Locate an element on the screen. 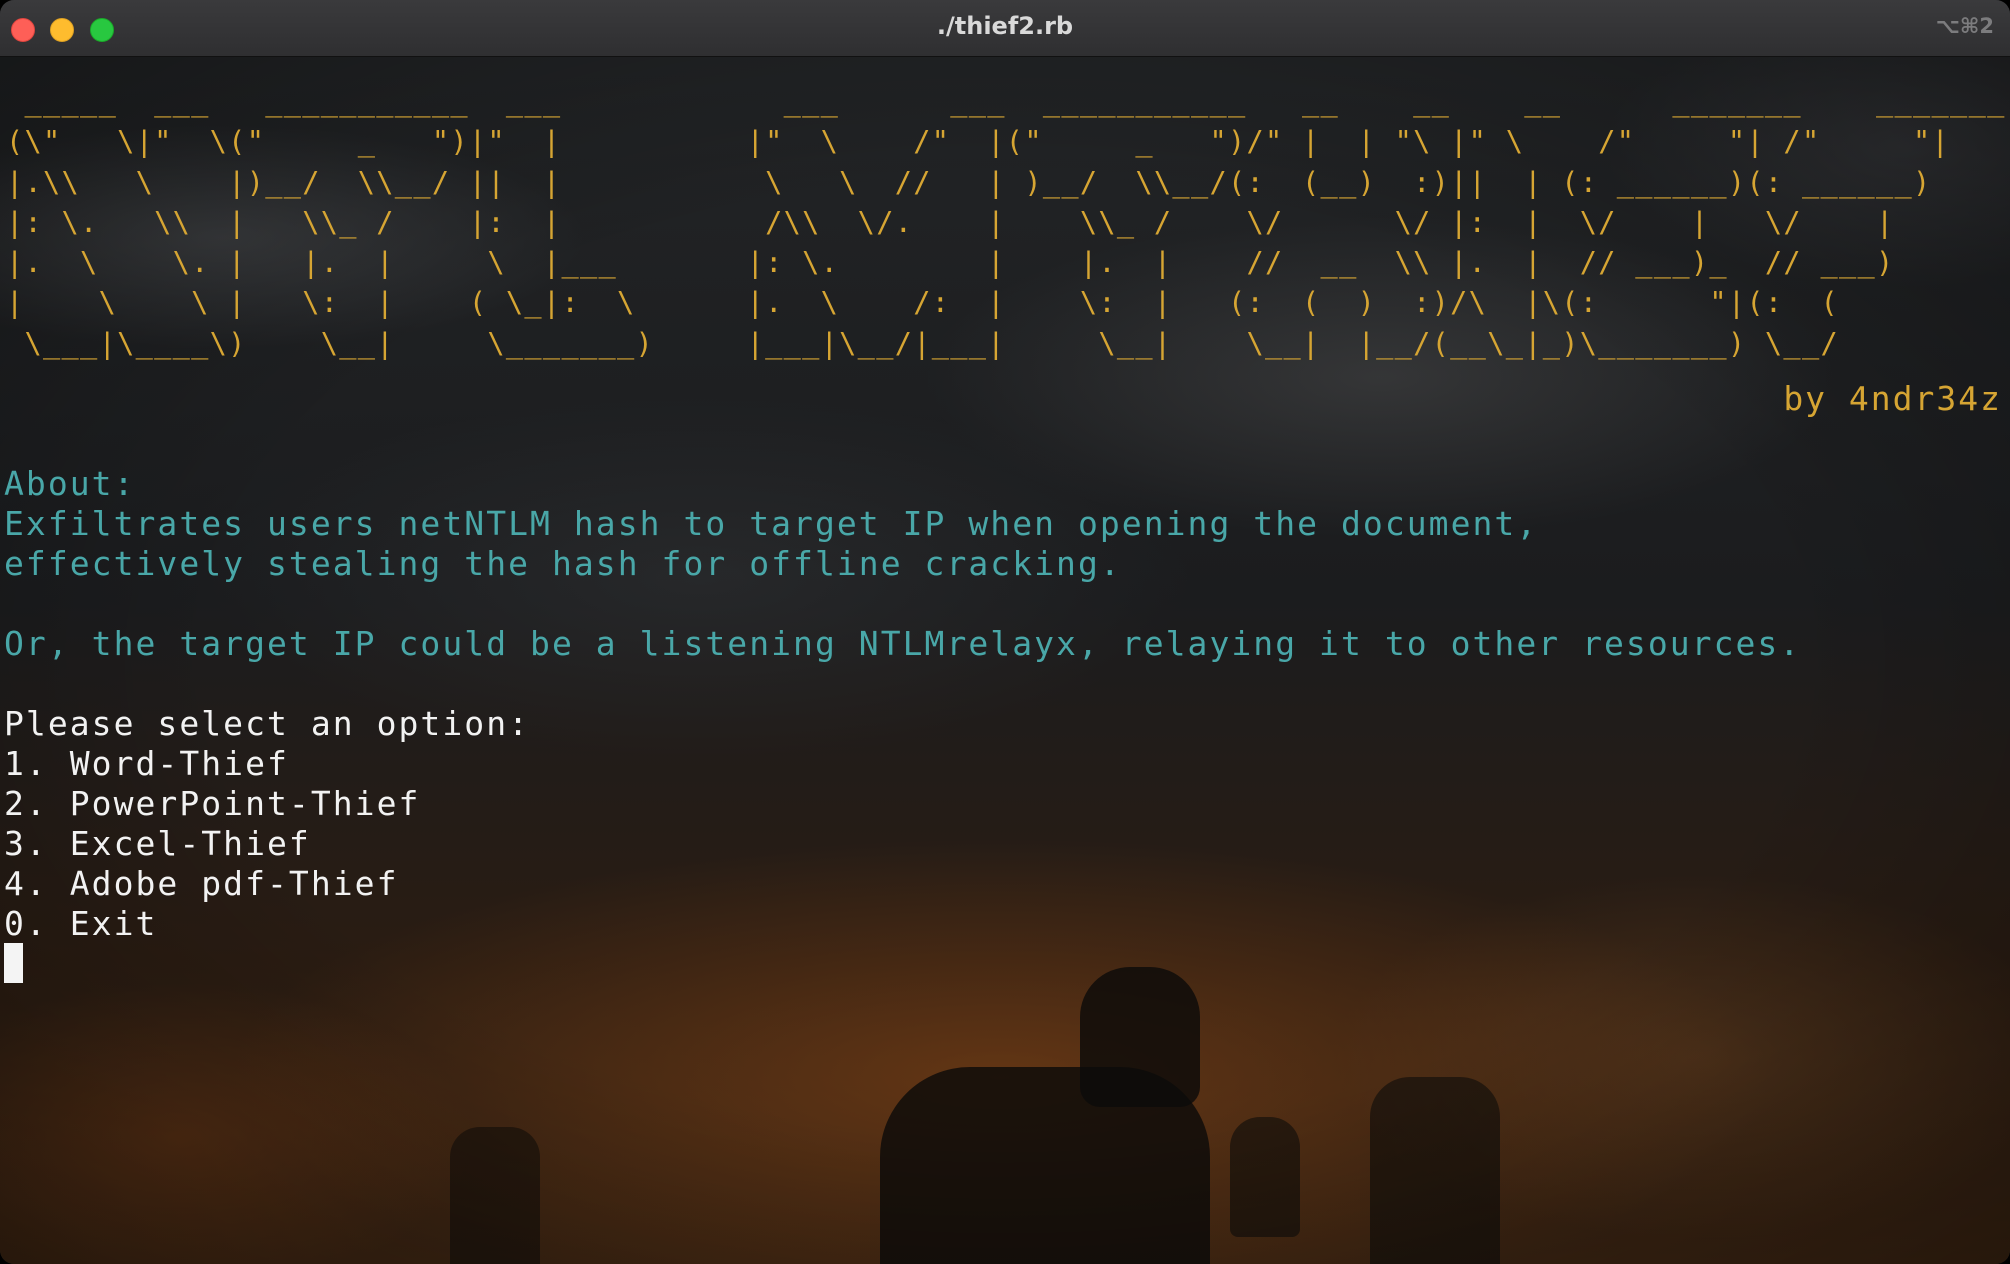 This screenshot has height=1264, width=2010. menu-option-word-thief: 1. Word-Thief is located at coordinates (146, 763).